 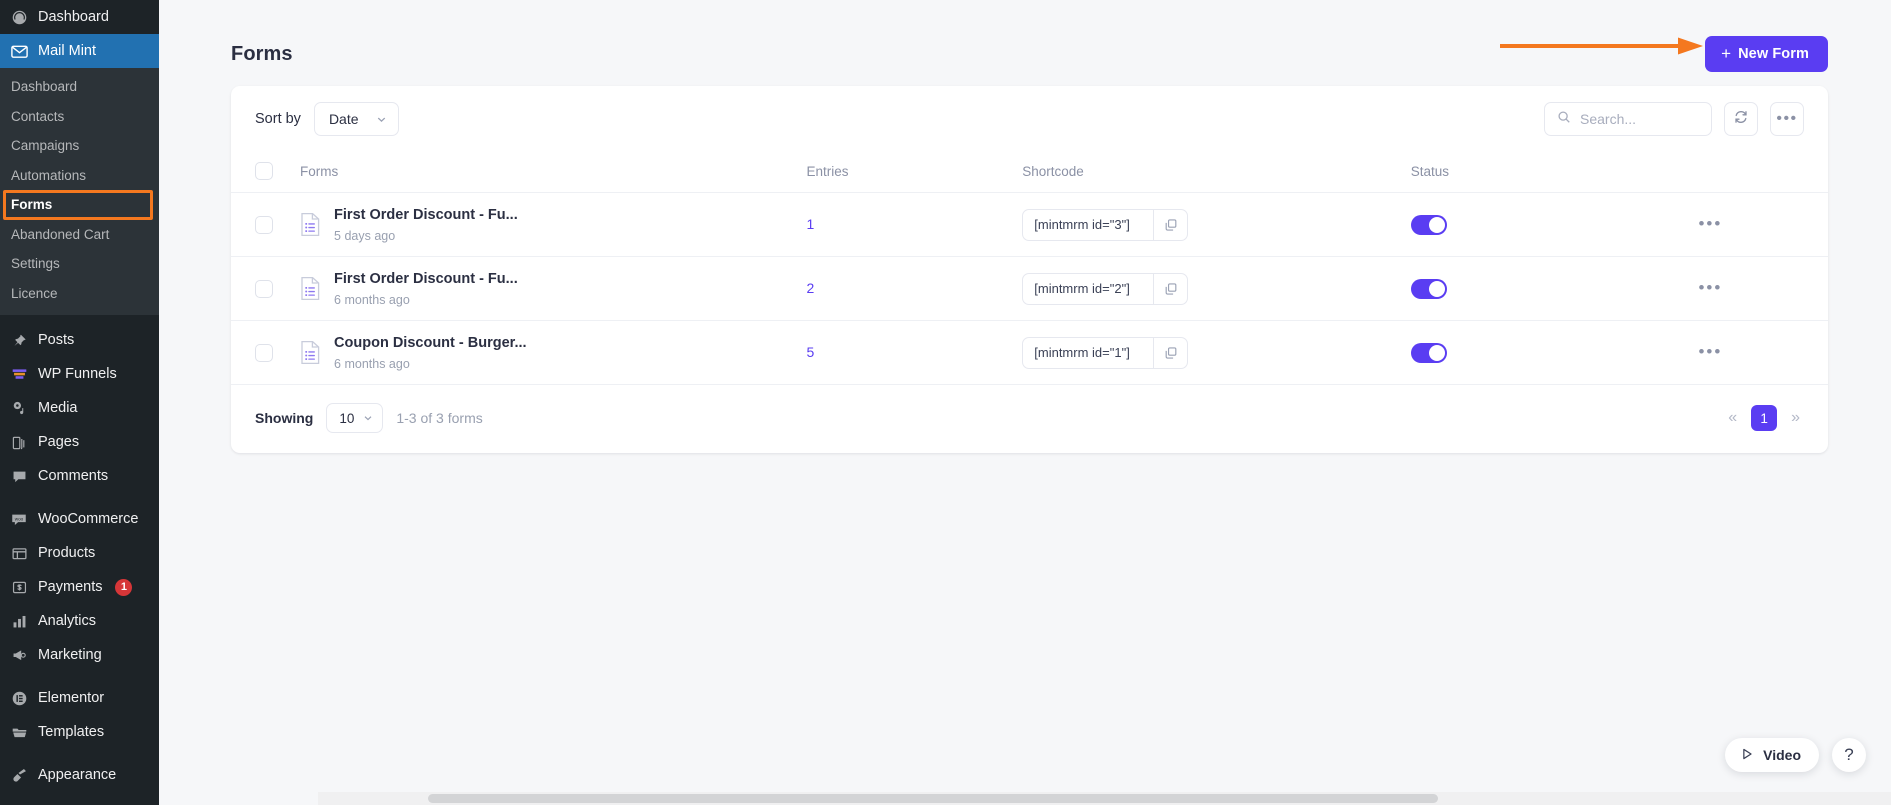 What do you see at coordinates (67, 50) in the screenshot?
I see `sidebar-item-label: Mail Mint` at bounding box center [67, 50].